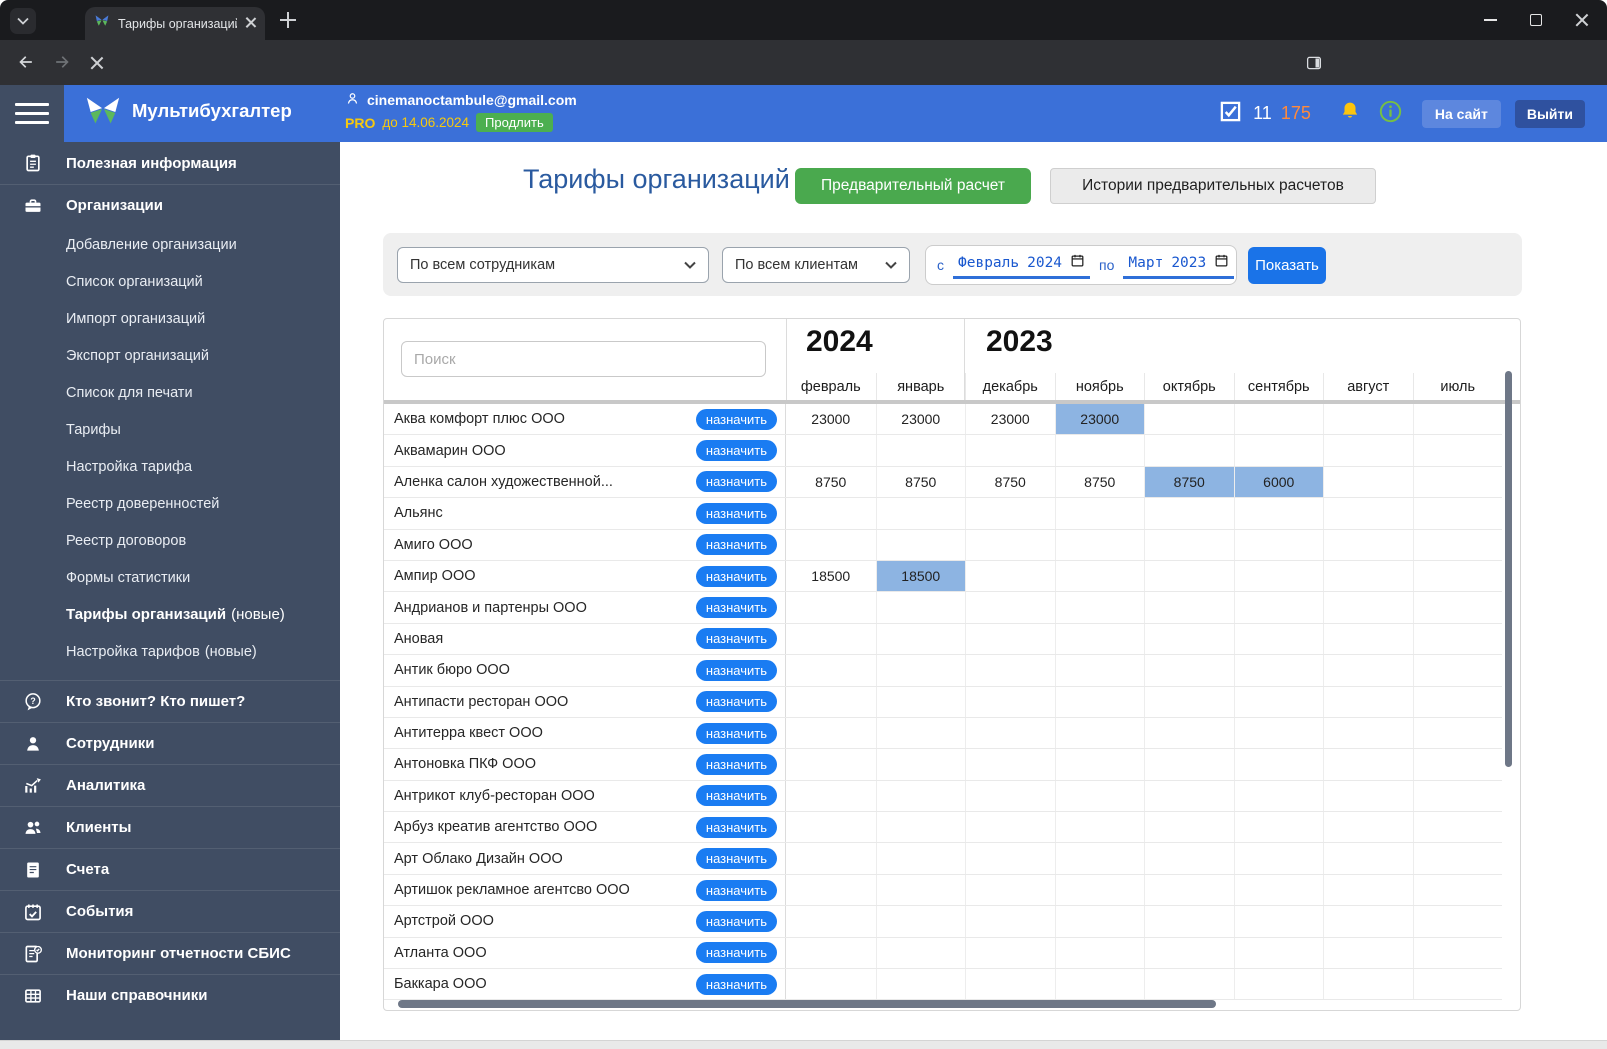  What do you see at coordinates (170, 785) in the screenshot?
I see `sidebar-item-analytics: Аналитика` at bounding box center [170, 785].